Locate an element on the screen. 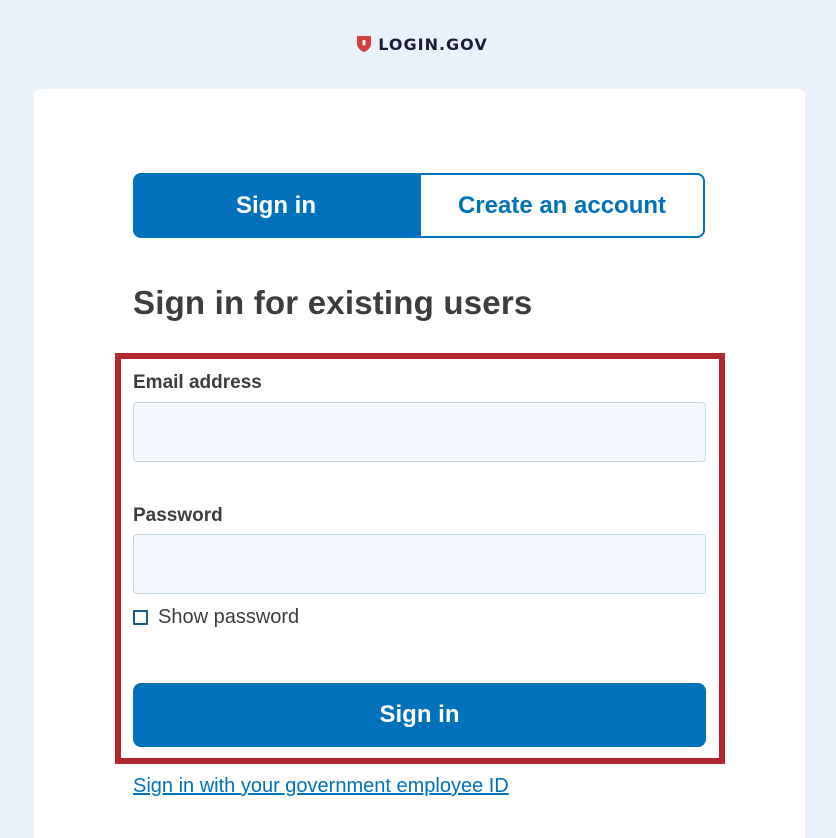 This screenshot has height=838, width=836. logo: LOGIN.GOV is located at coordinates (421, 44).